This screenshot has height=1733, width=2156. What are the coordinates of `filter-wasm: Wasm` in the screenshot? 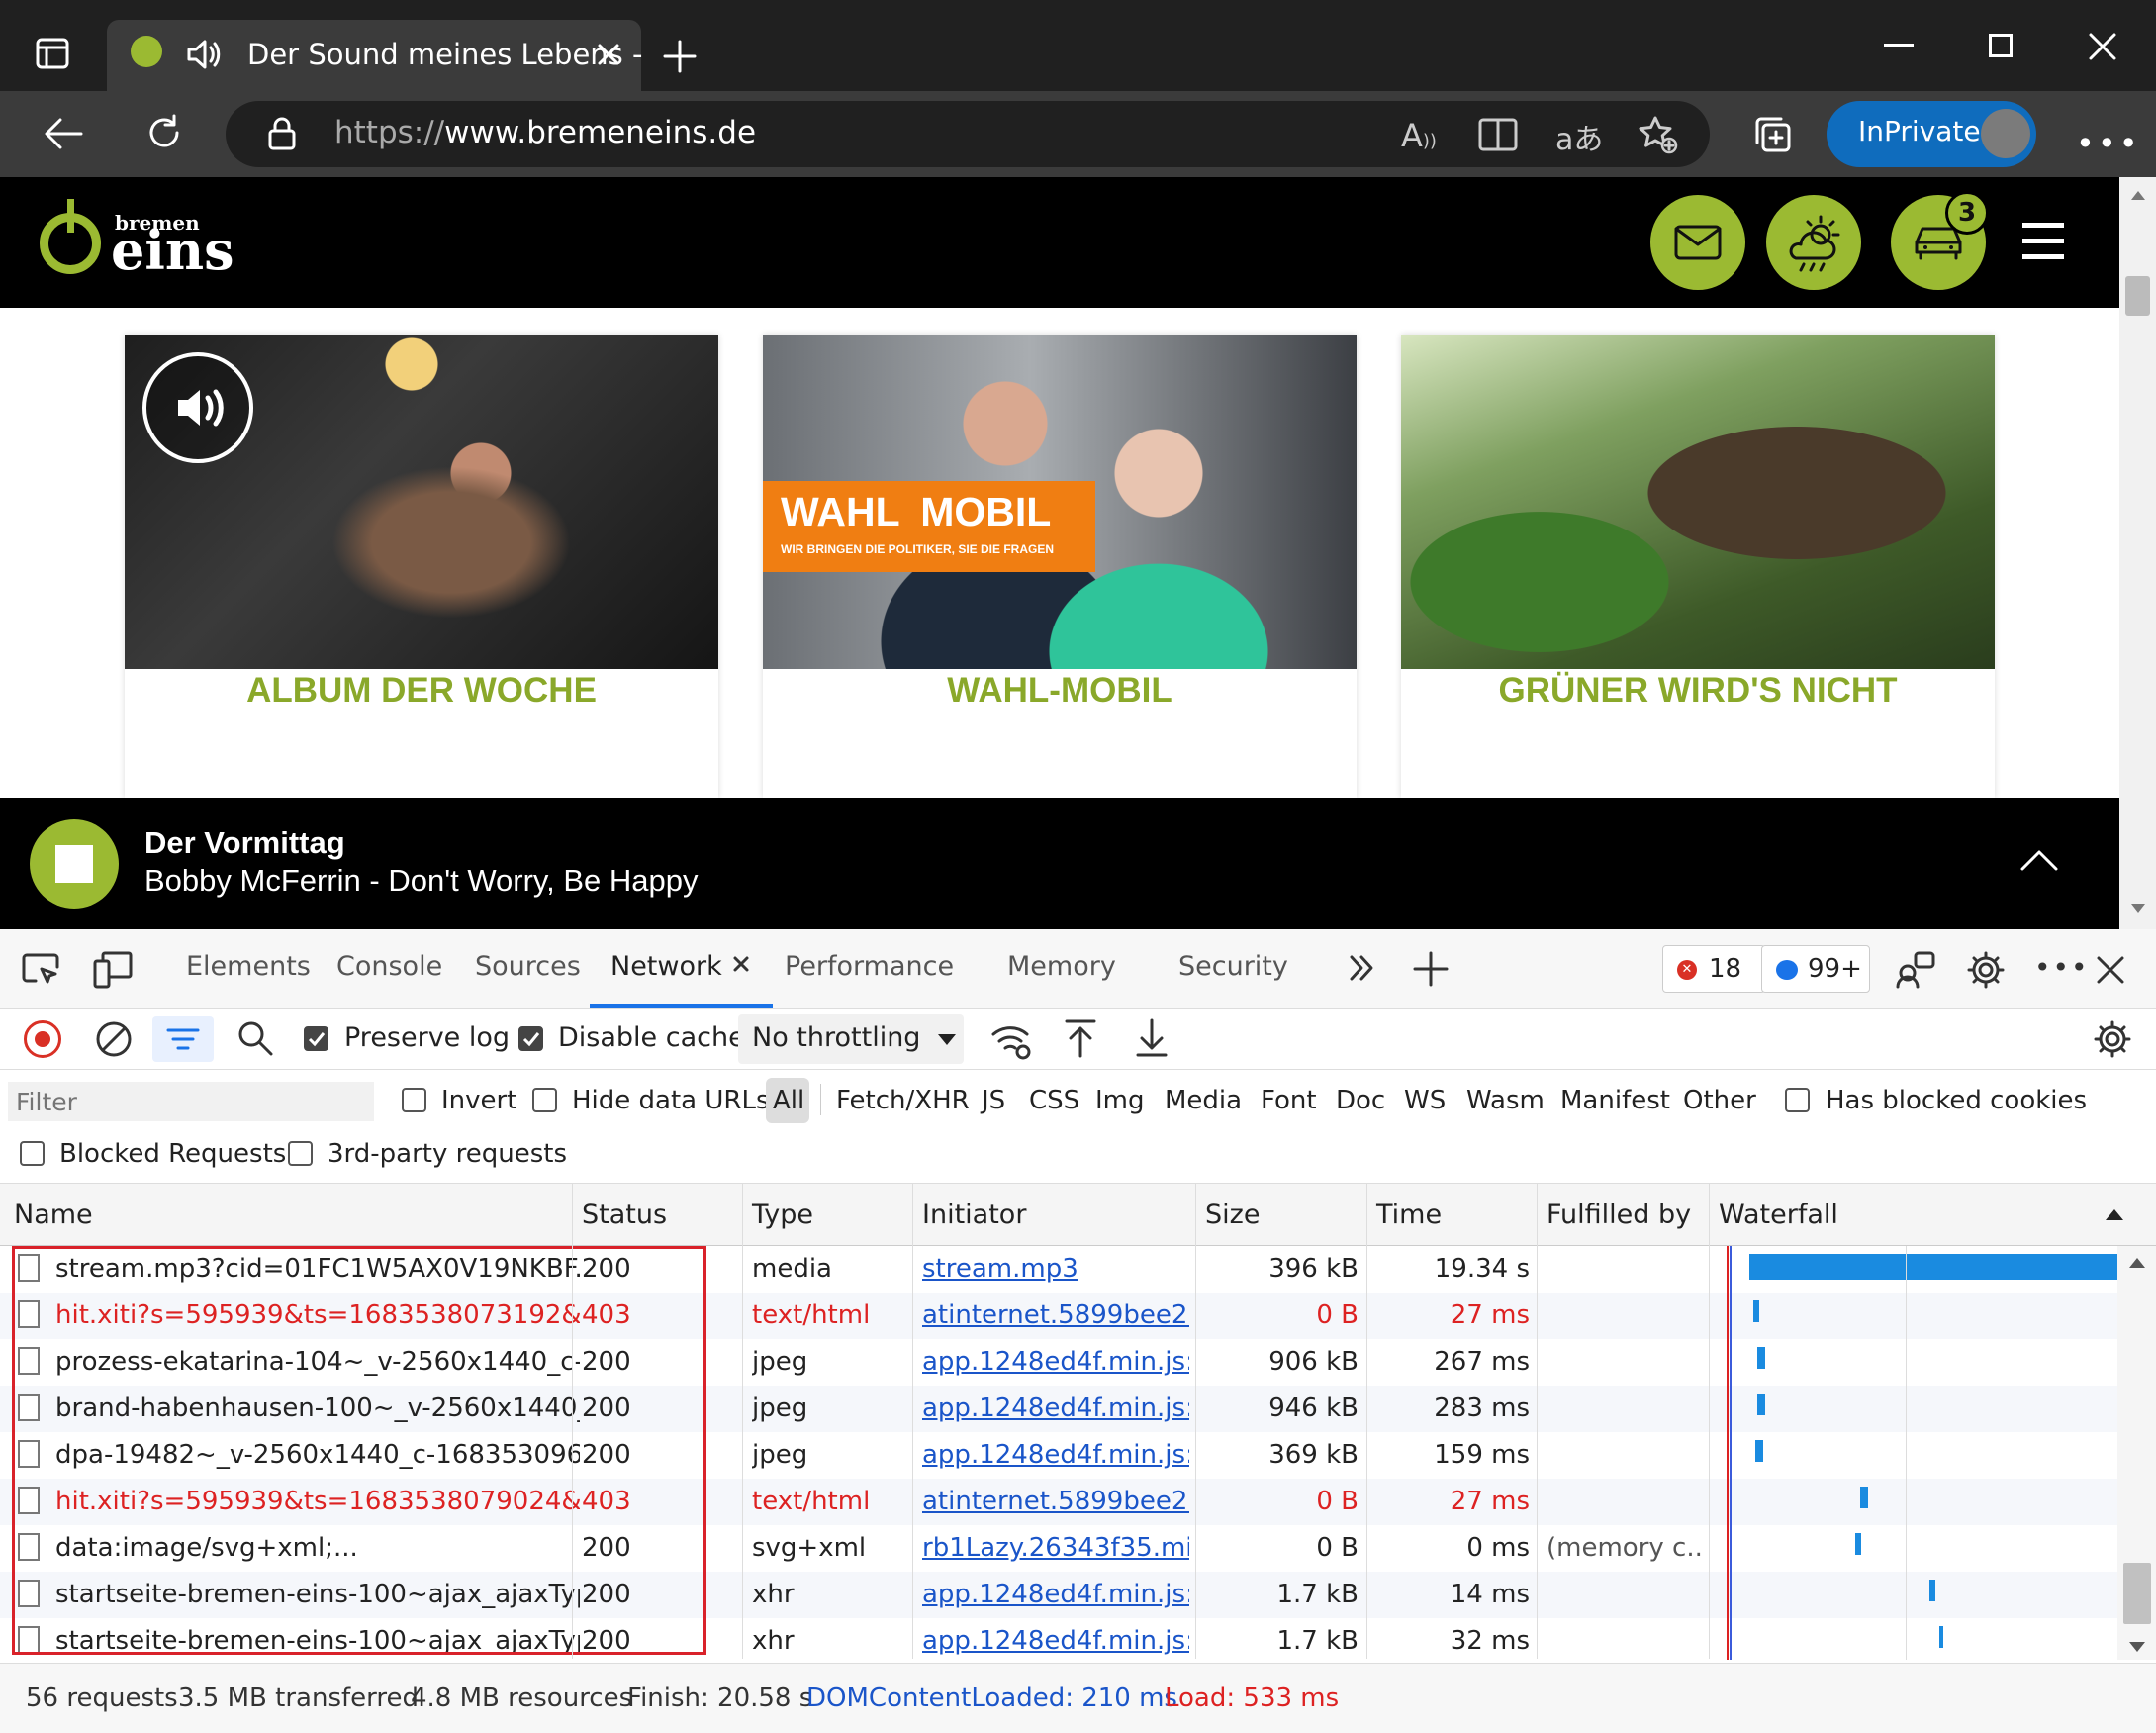 It's located at (1505, 1100).